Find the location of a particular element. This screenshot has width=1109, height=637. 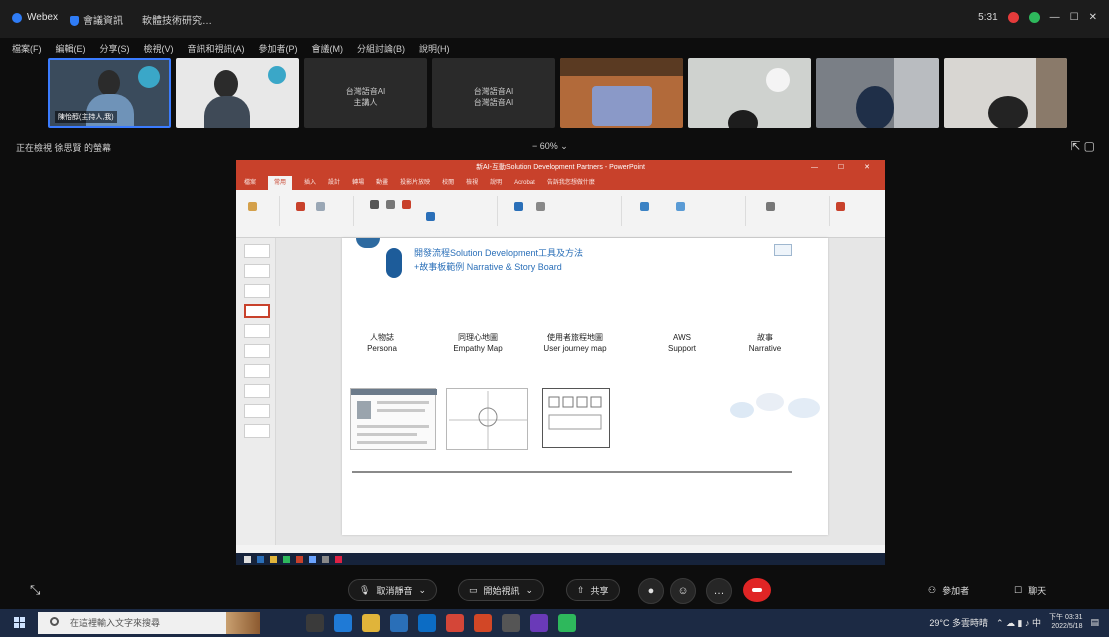

ppt-ribbon is located at coordinates (560, 214).